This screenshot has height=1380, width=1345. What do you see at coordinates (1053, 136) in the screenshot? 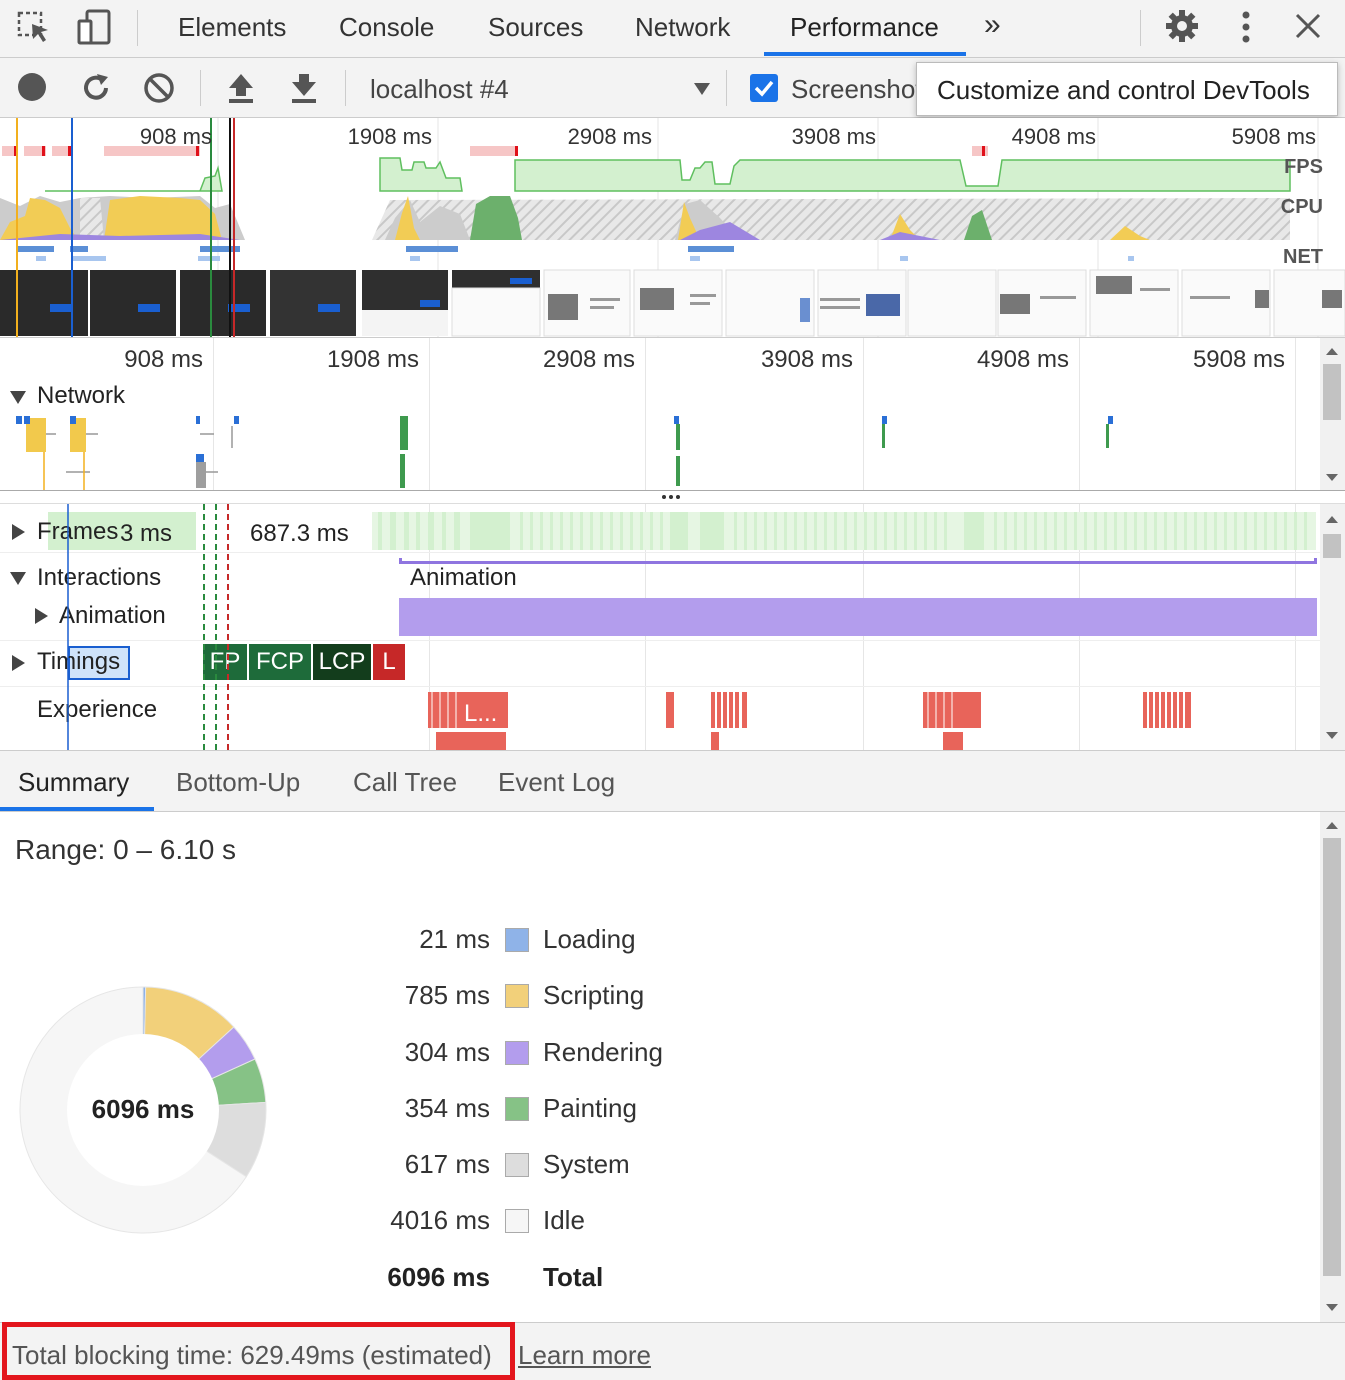
I see `overview-tick: 4908 ms` at bounding box center [1053, 136].